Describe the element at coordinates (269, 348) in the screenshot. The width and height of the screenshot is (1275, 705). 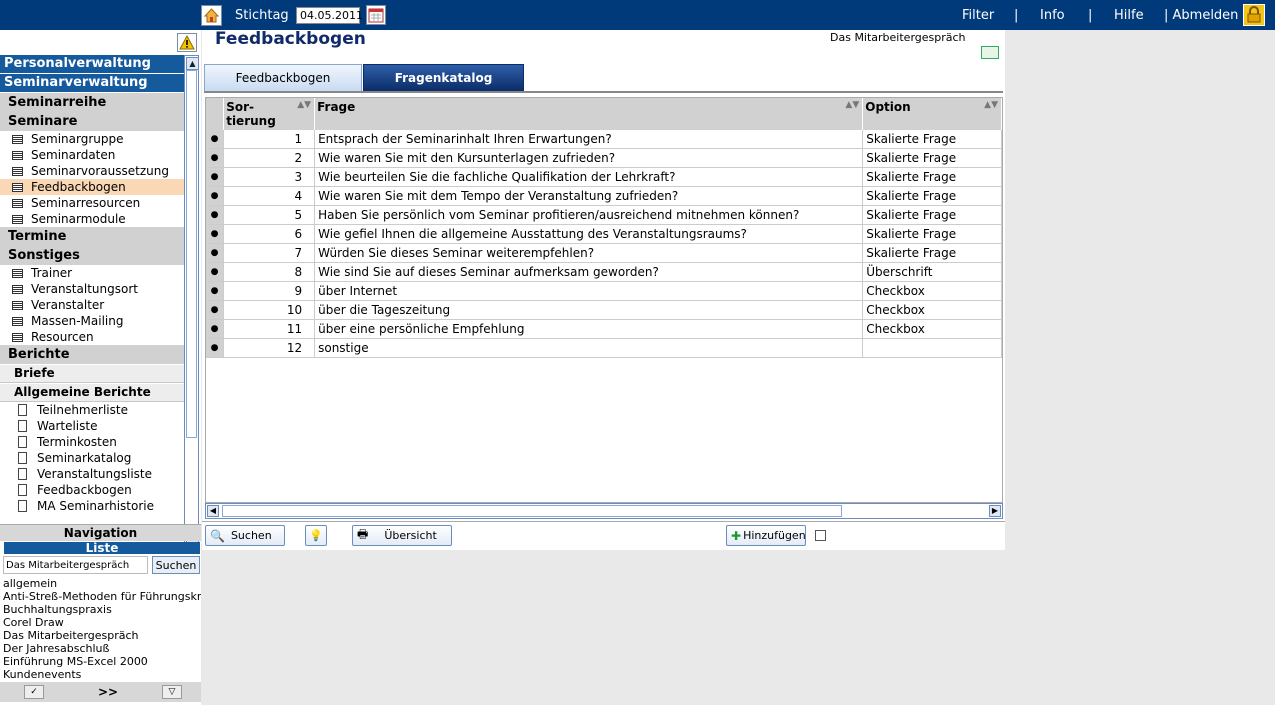
I see `cell-sortierung: 12` at that location.